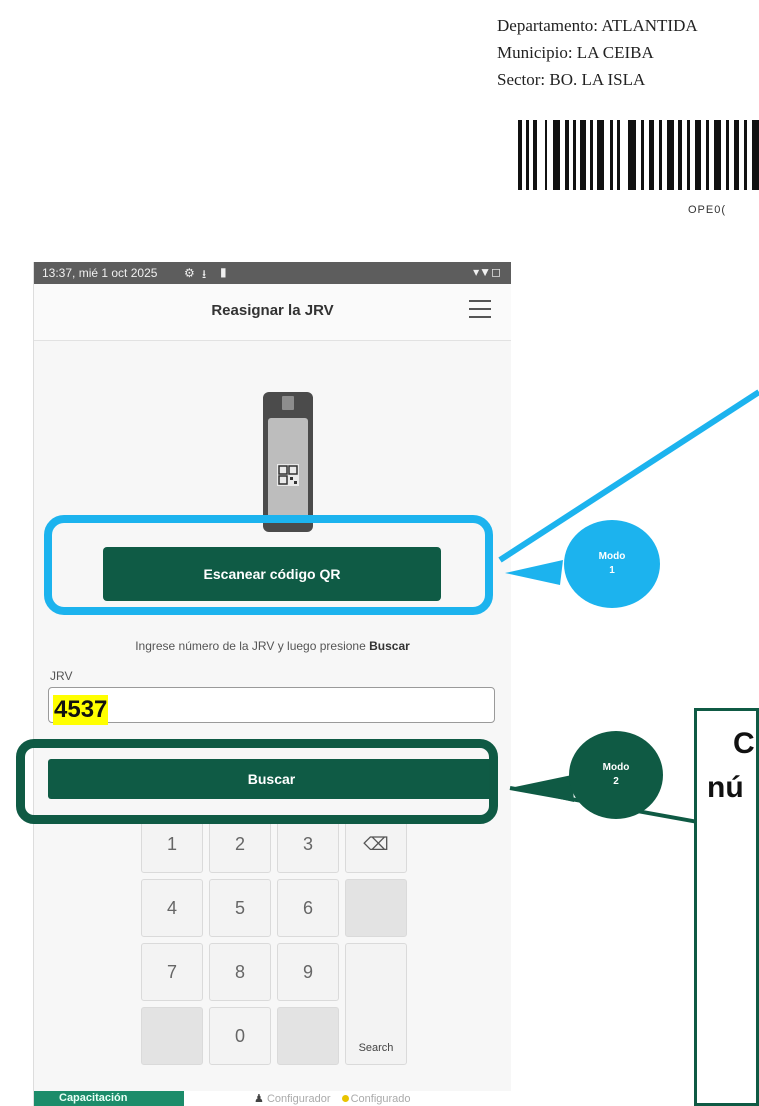 The image size is (759, 1106). Describe the element at coordinates (223, 272) in the screenshot. I see `battery-icon: ▮` at that location.